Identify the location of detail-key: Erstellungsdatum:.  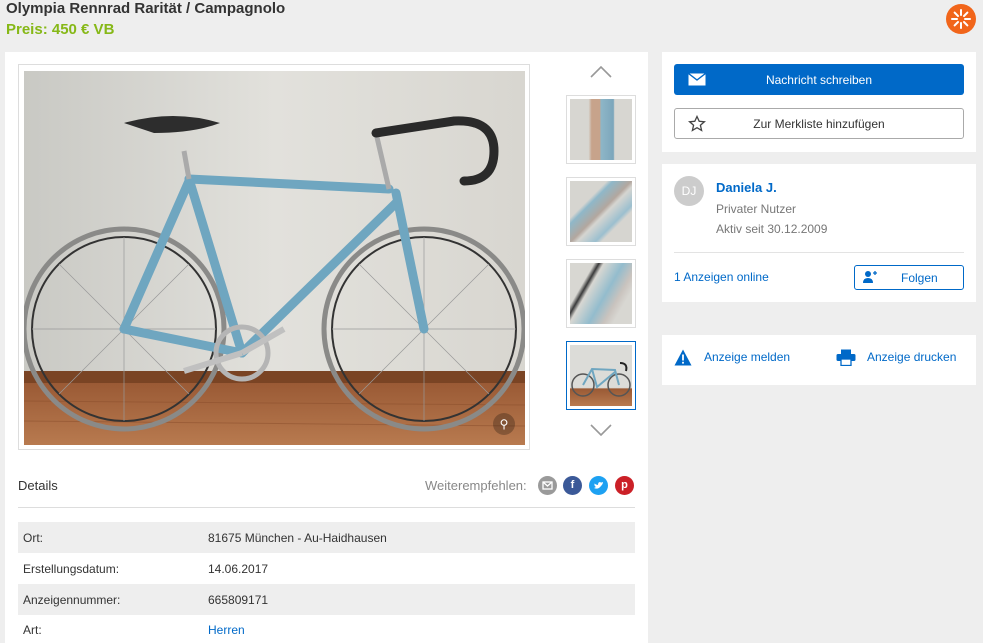
(71, 569).